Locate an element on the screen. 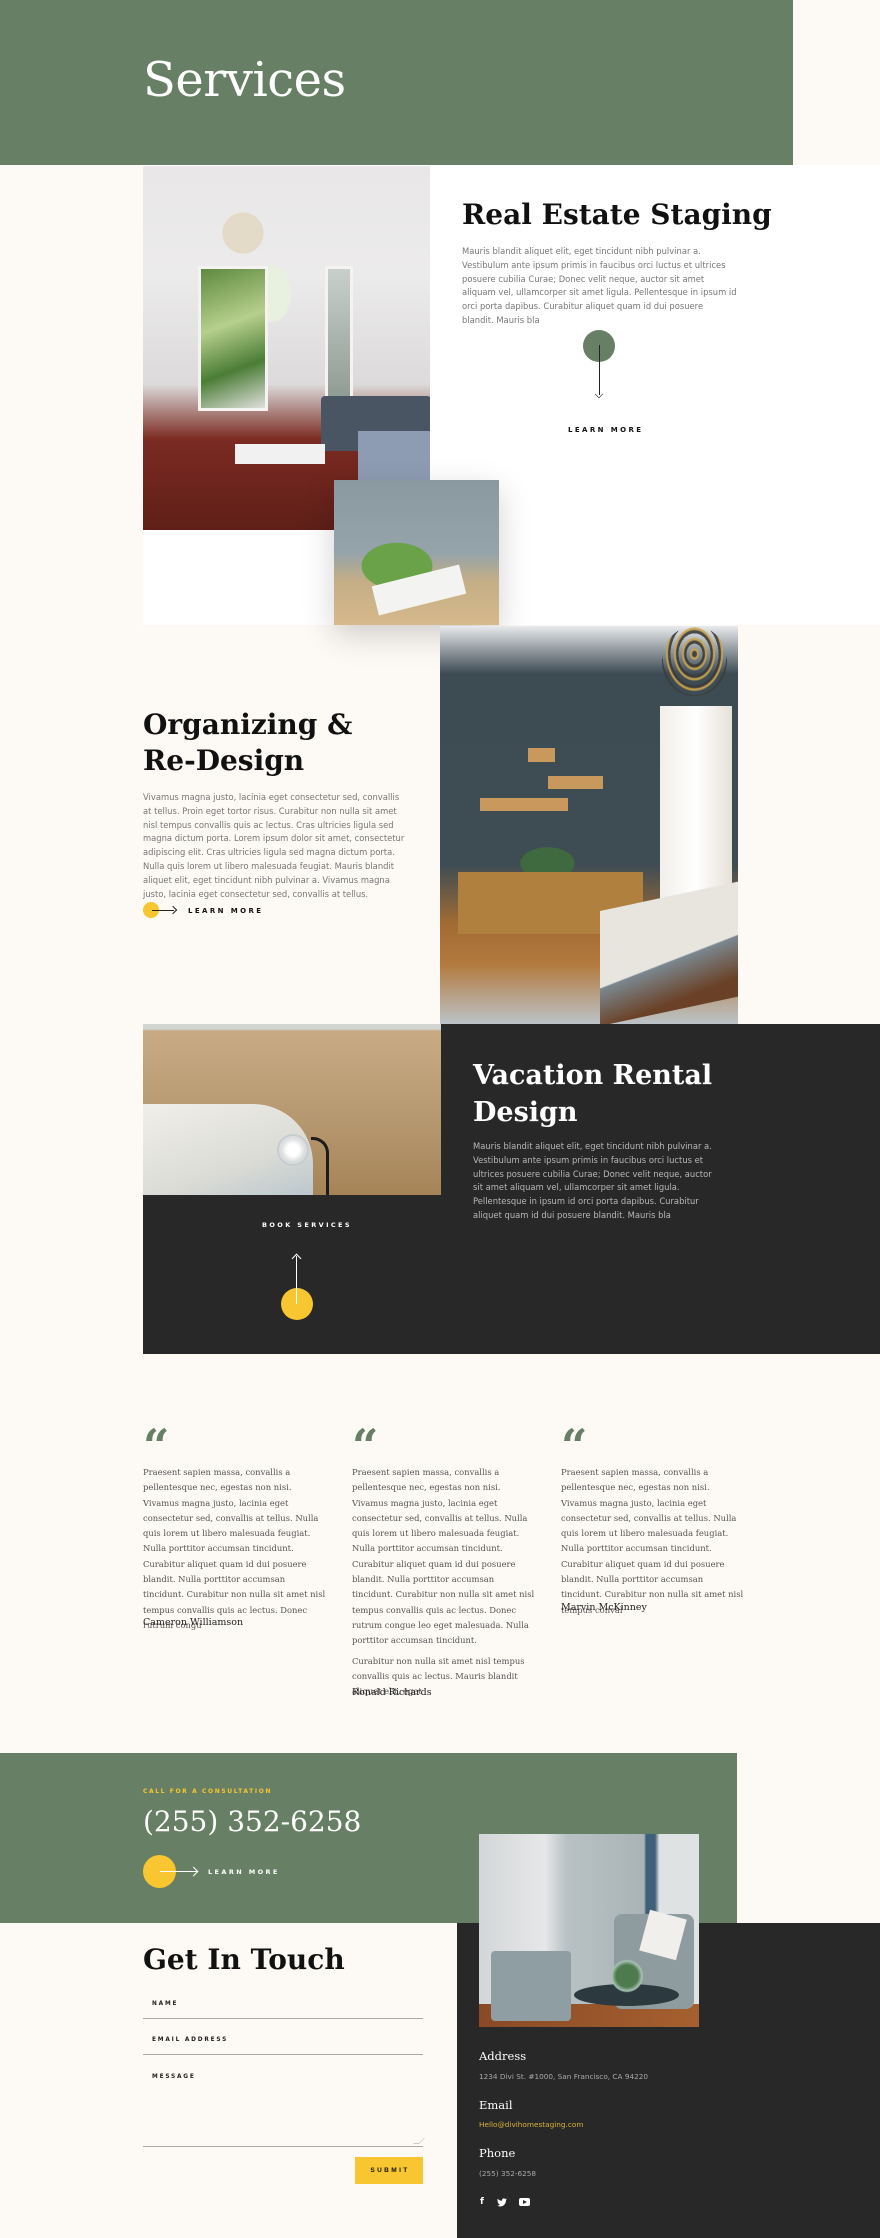 The width and height of the screenshot is (880, 2238). lamp-bulb is located at coordinates (293, 1150).